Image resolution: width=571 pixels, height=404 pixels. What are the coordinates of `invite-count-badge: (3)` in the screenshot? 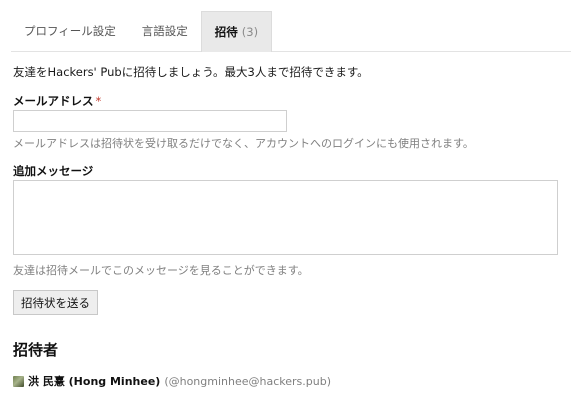 It's located at (250, 32).